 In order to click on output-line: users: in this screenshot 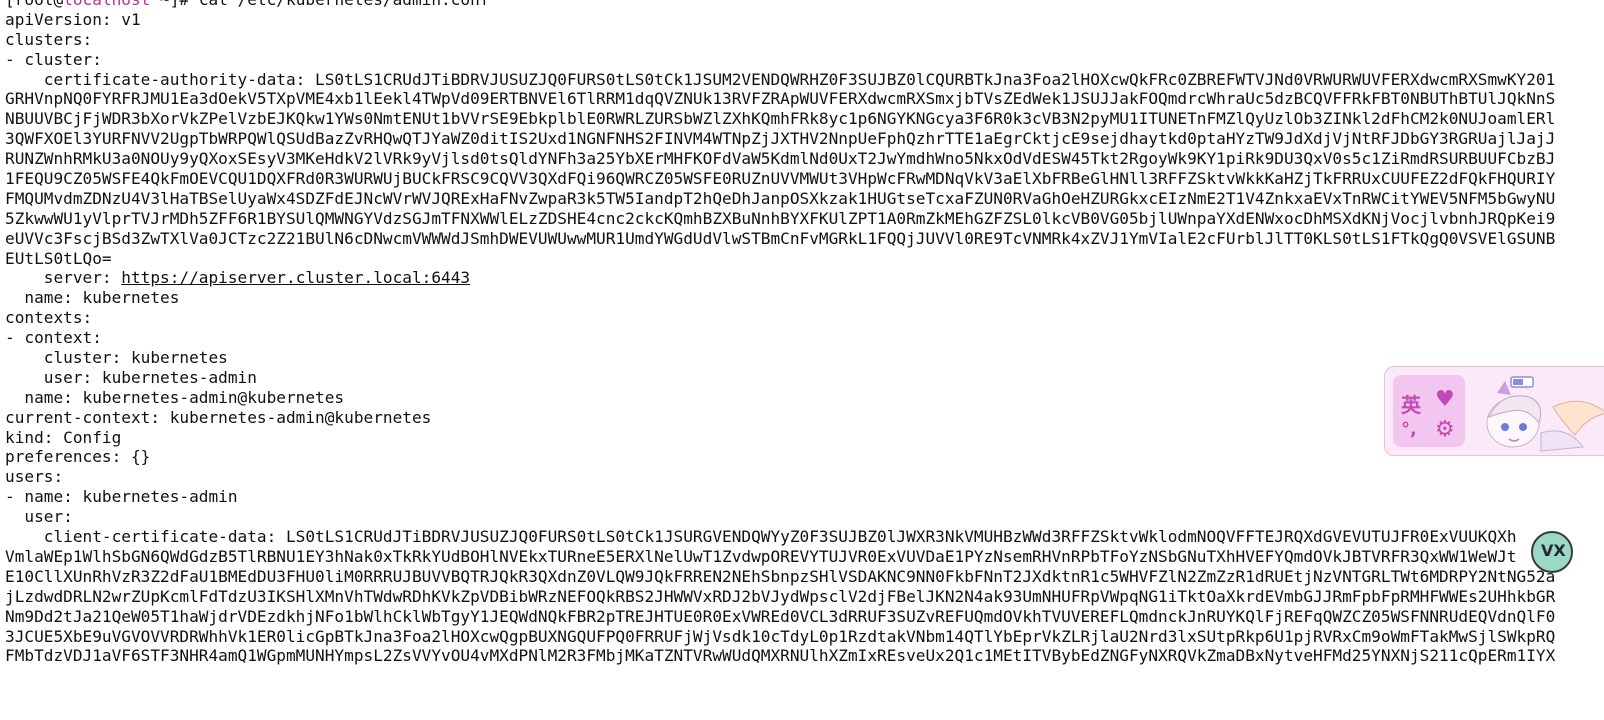, I will do `click(34, 477)`.